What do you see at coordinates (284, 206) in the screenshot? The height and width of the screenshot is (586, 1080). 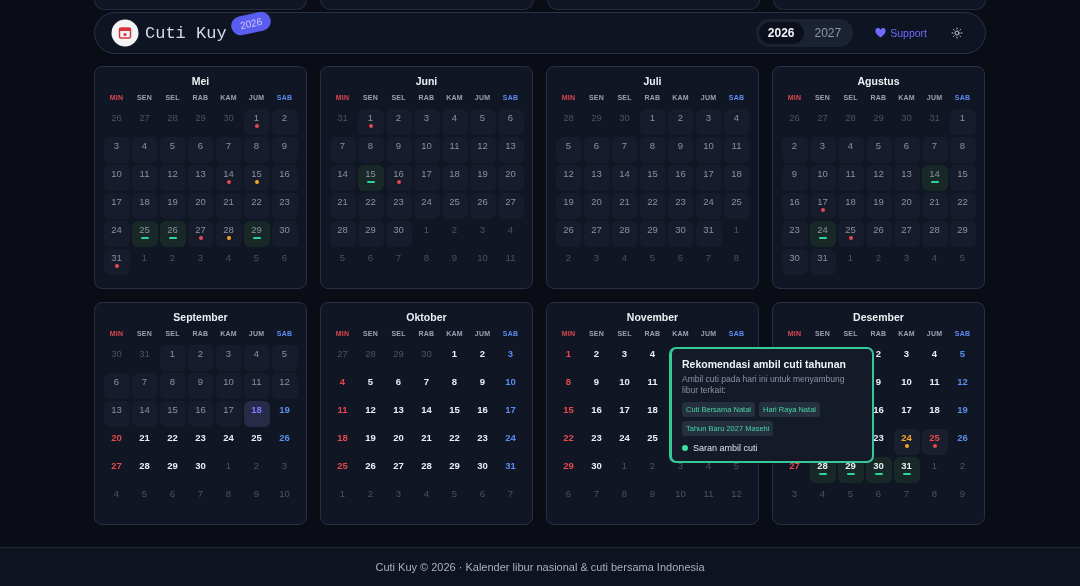 I see `day-cell: 23` at bounding box center [284, 206].